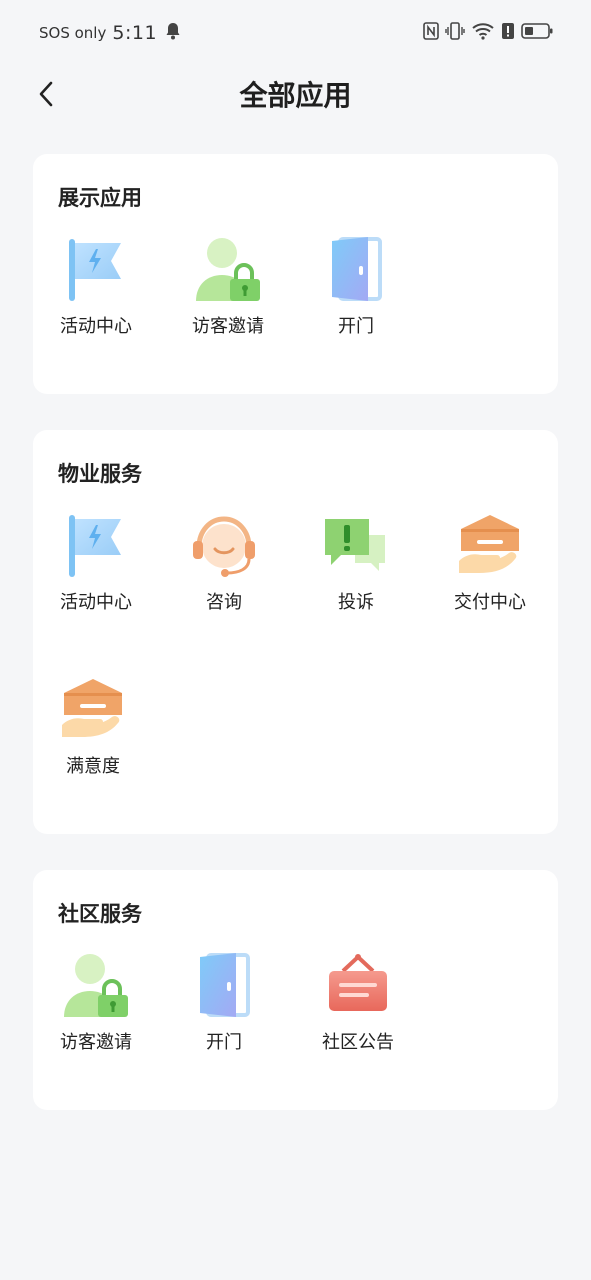 This screenshot has height=1280, width=591. I want to click on section-title: 社区服务, so click(100, 914).